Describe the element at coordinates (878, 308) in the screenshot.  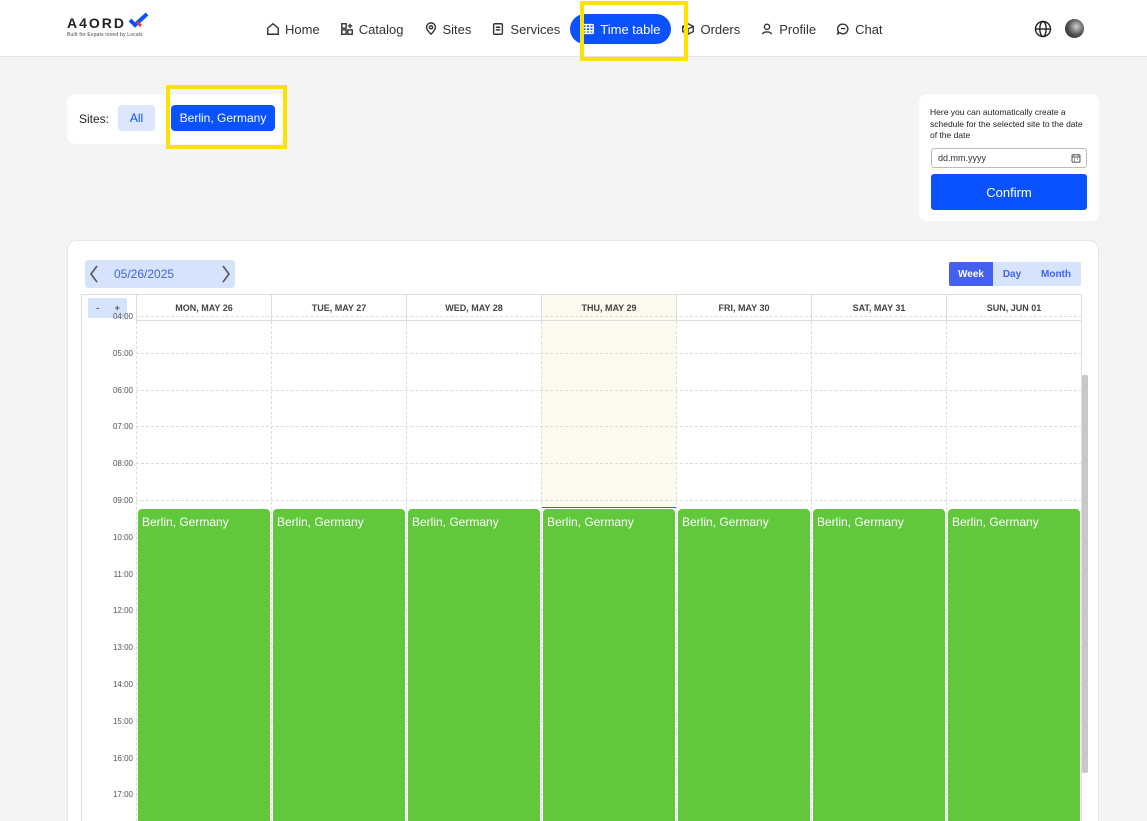
I see `day-header: SAT, MAY 31` at that location.